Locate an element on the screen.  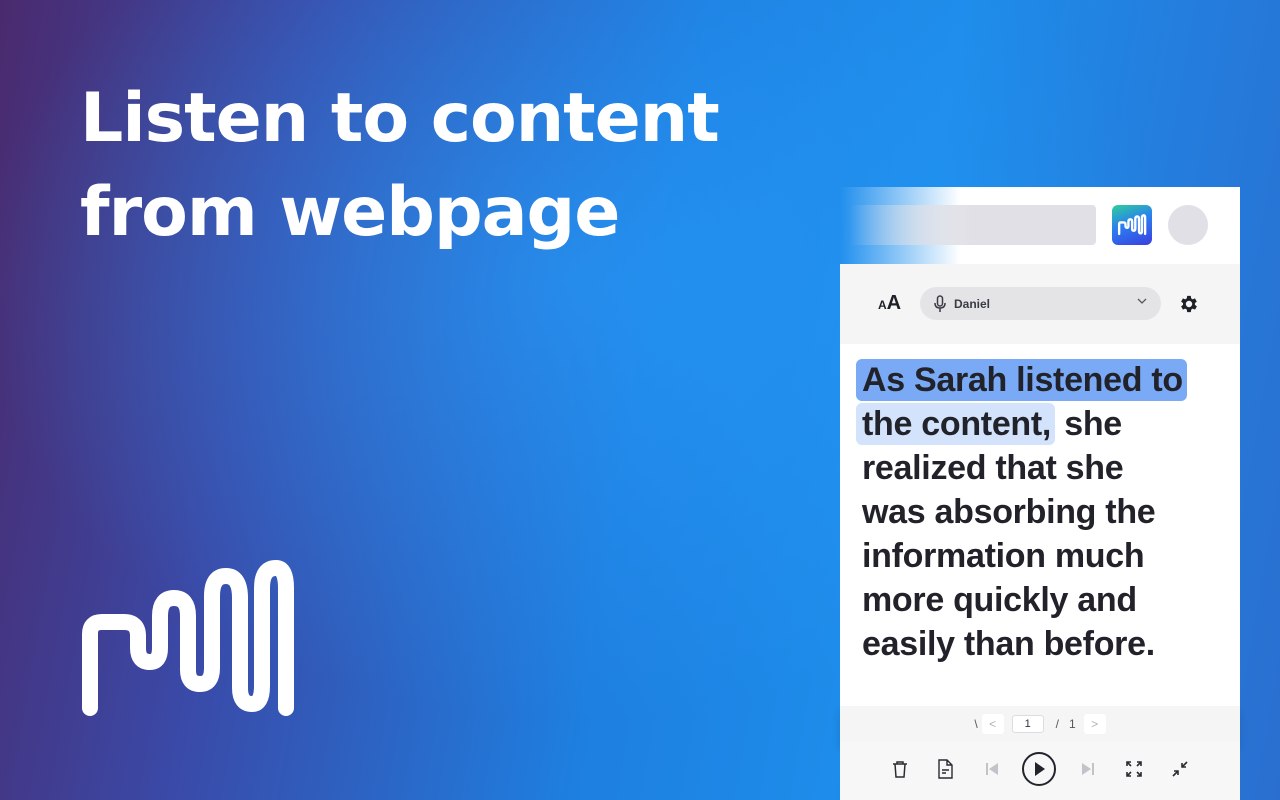
delete-button is located at coordinates (900, 769).